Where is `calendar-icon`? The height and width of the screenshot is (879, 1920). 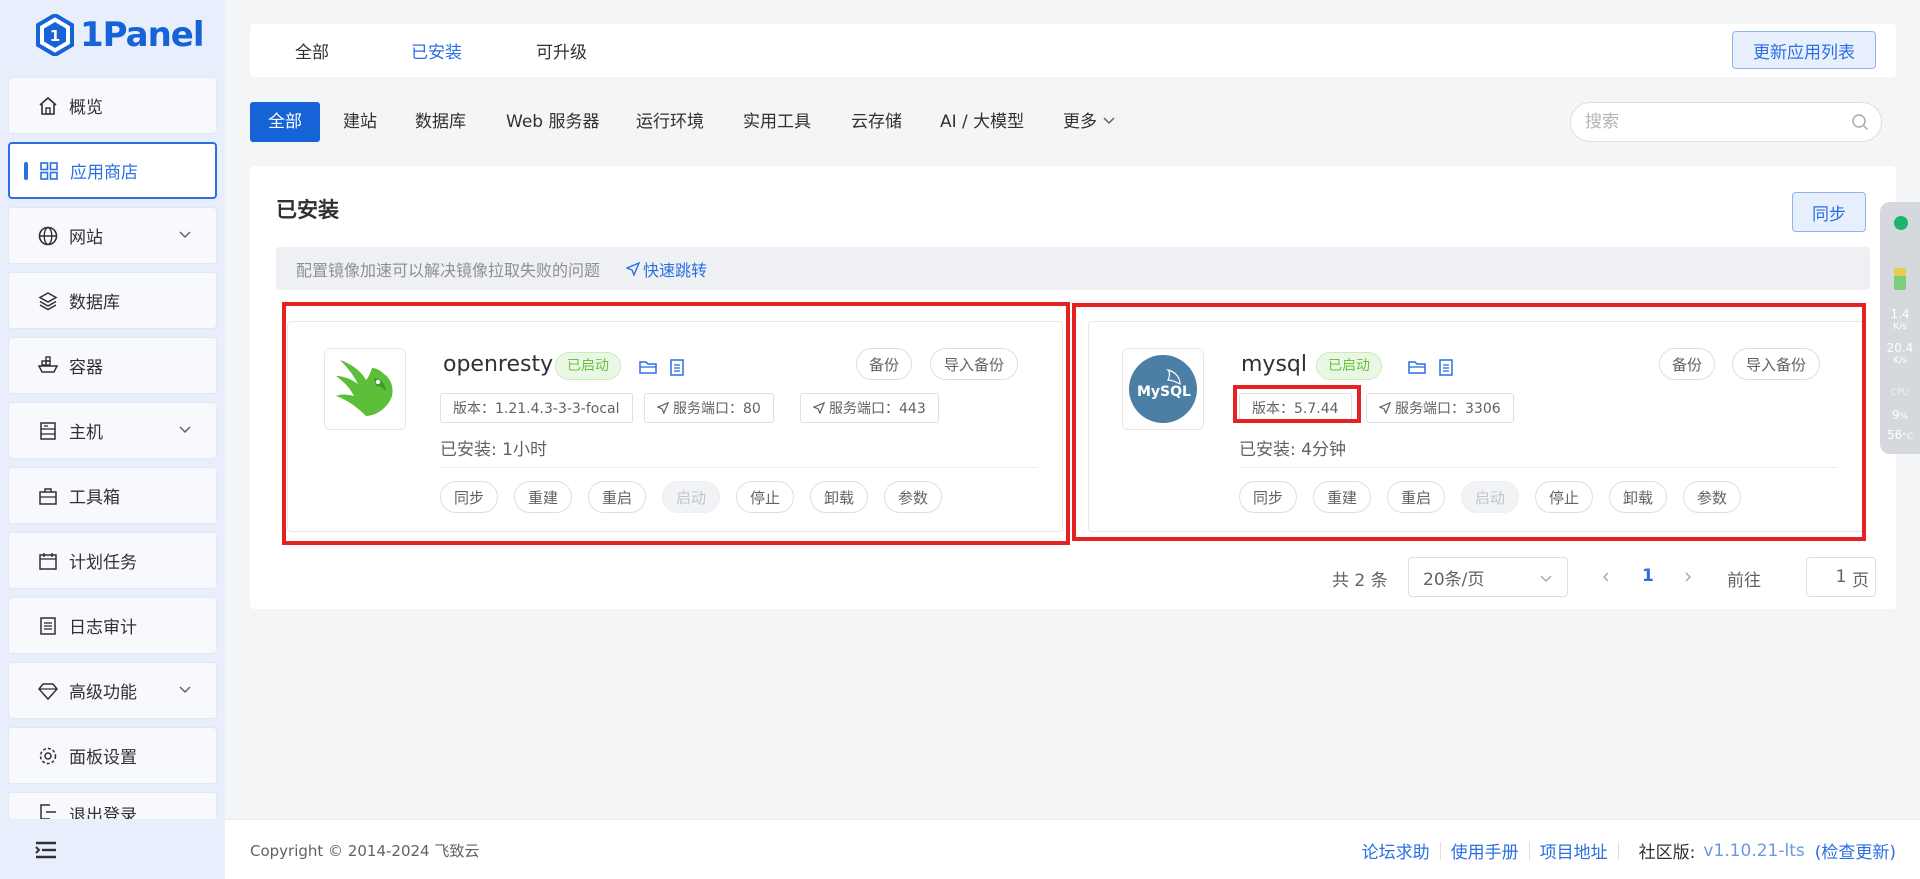 calendar-icon is located at coordinates (48, 561).